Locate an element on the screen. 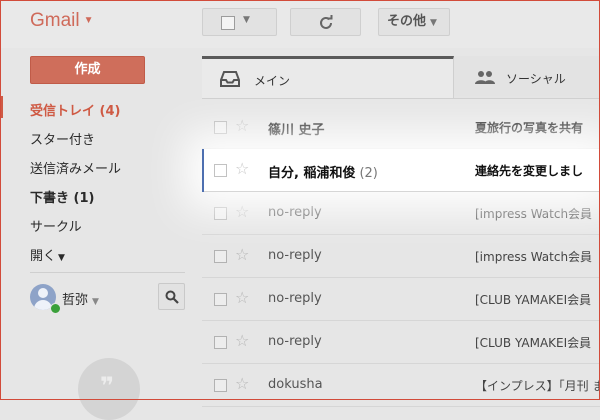 The width and height of the screenshot is (600, 420). message-sender-group: 自分, 稲浦和俊 (2) is located at coordinates (323, 171).